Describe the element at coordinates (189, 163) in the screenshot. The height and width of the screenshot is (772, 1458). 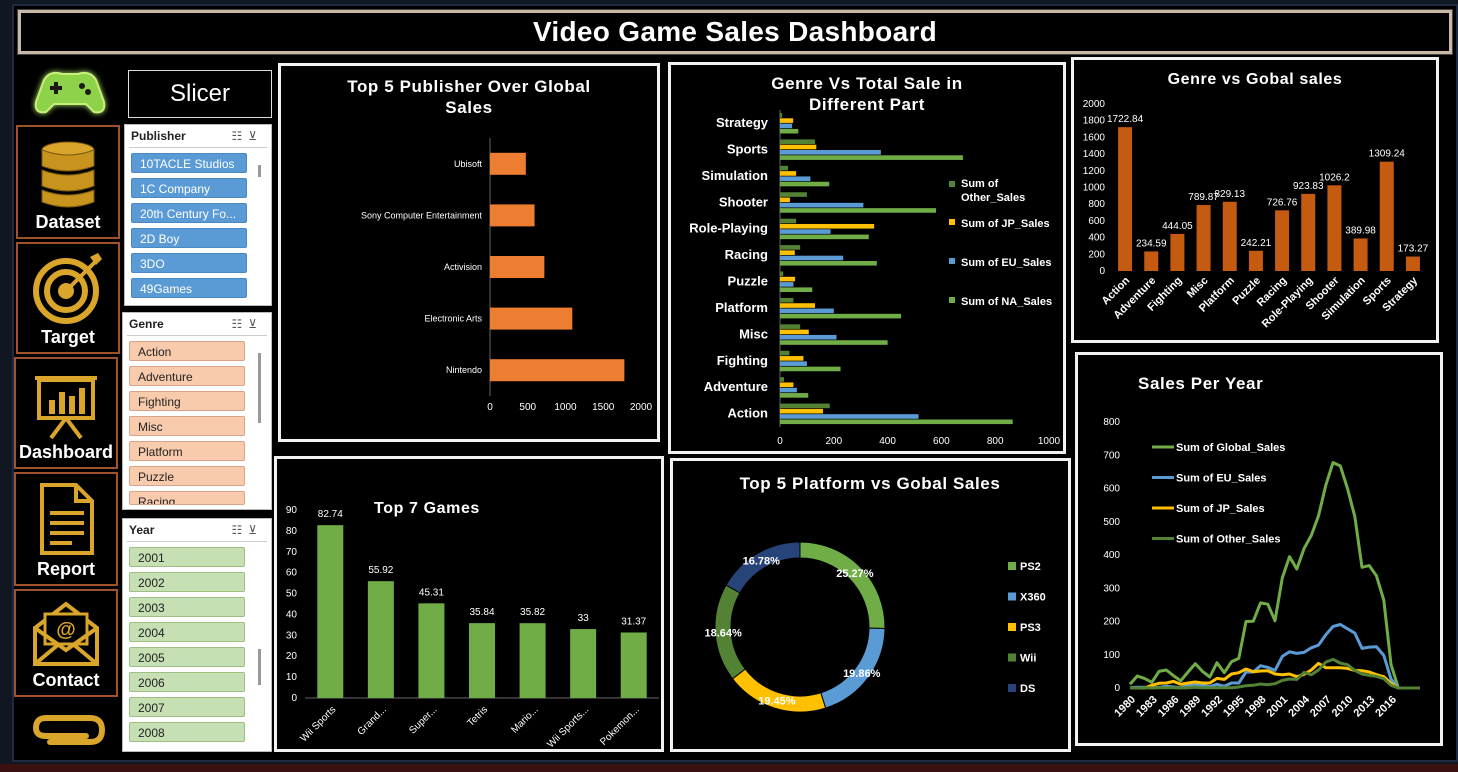
I see `slicer-item: 10TACLE Studios` at that location.